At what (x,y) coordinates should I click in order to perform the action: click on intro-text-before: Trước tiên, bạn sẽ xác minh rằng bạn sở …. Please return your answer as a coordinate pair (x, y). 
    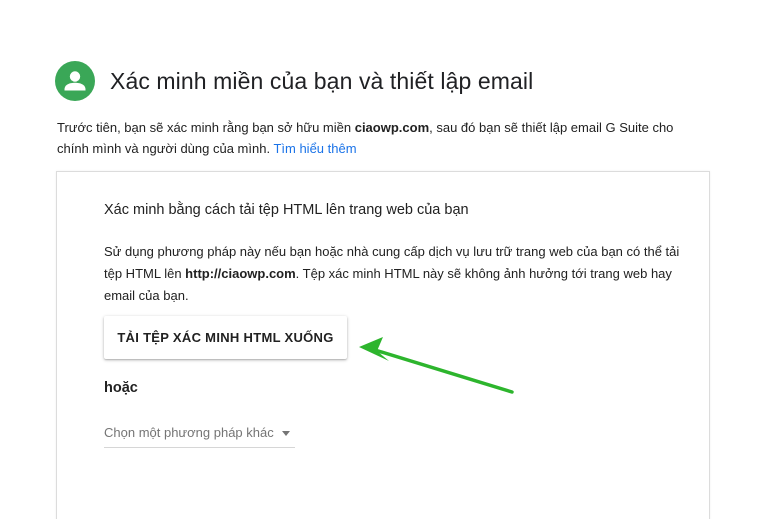
    Looking at the image, I should click on (206, 127).